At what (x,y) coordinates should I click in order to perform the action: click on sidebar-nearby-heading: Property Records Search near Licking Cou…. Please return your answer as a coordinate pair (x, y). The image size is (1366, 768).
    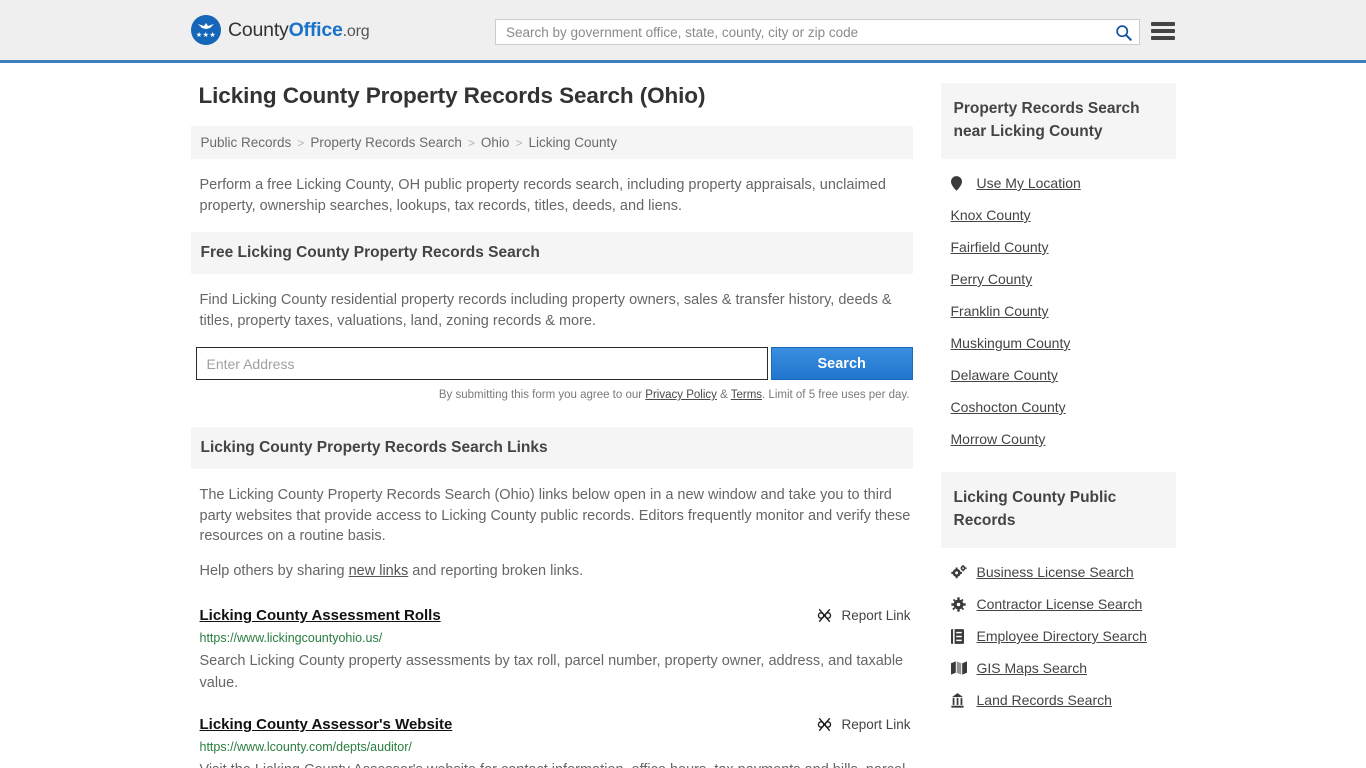
    Looking at the image, I should click on (1058, 121).